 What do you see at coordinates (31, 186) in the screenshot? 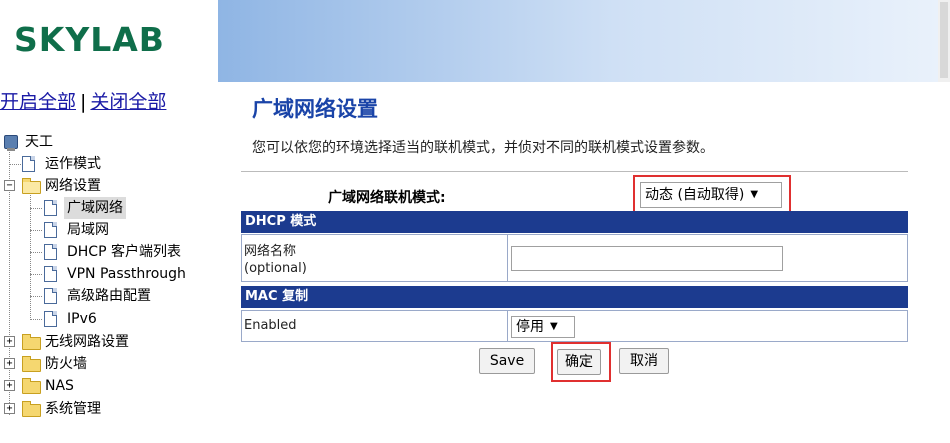
I see `folder-open-icon` at bounding box center [31, 186].